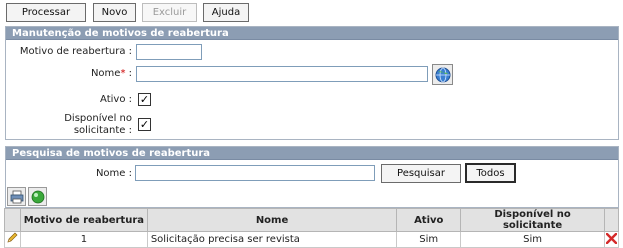 The height and width of the screenshot is (248, 623). What do you see at coordinates (532, 220) in the screenshot?
I see `col-disponivel-header: Disponível no solicitante` at bounding box center [532, 220].